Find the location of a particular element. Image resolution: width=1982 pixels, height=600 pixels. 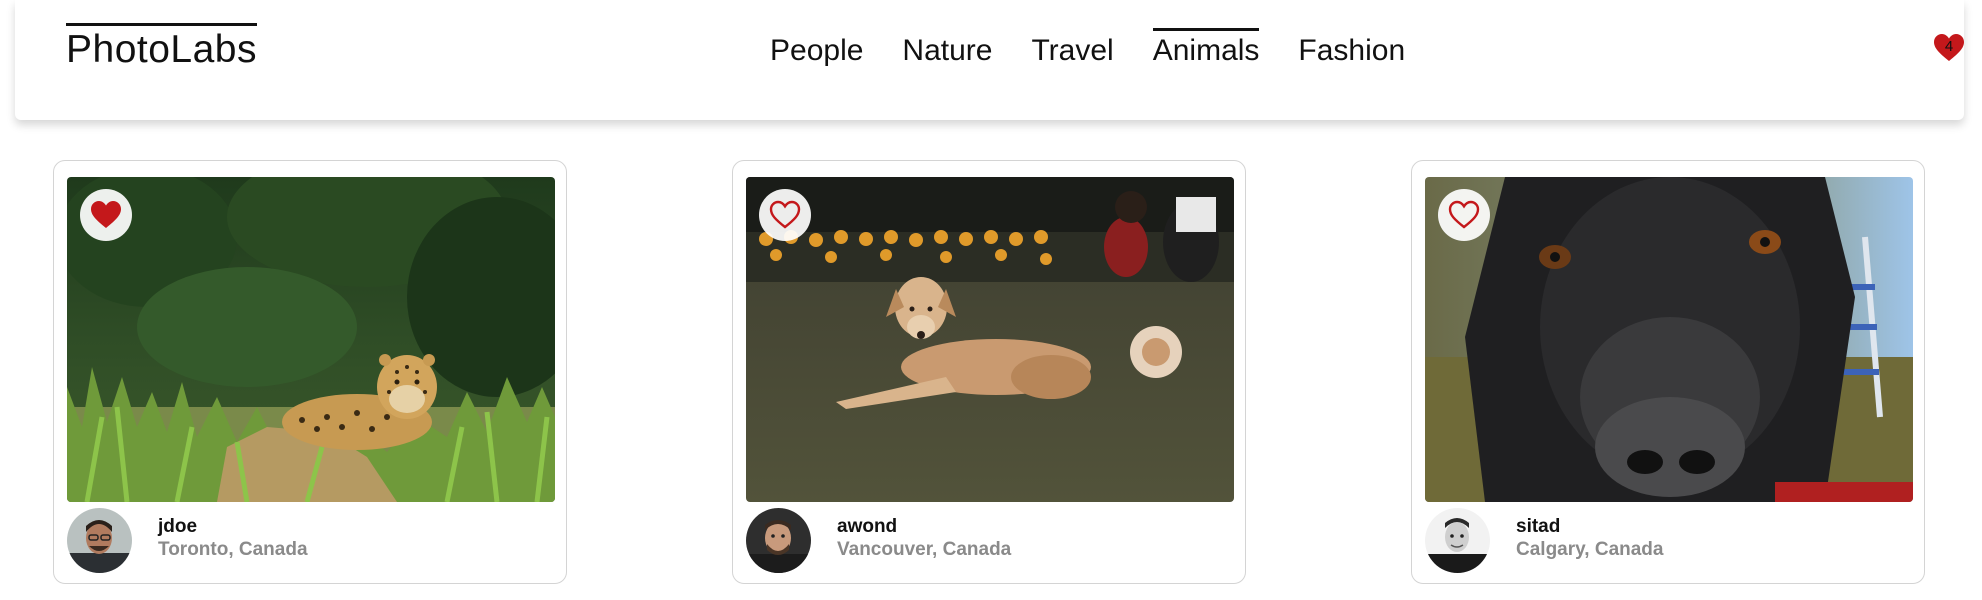

jaguar-photo is located at coordinates (311, 339).